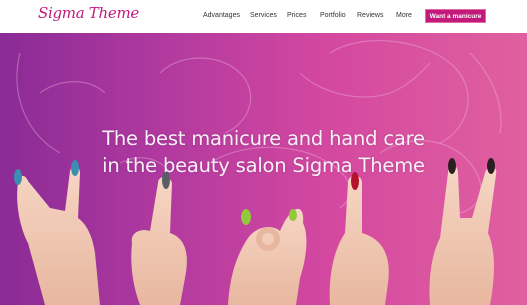 This screenshot has width=527, height=305. I want to click on hero-headline-line-1: The best manicure and hand care, so click(263, 138).